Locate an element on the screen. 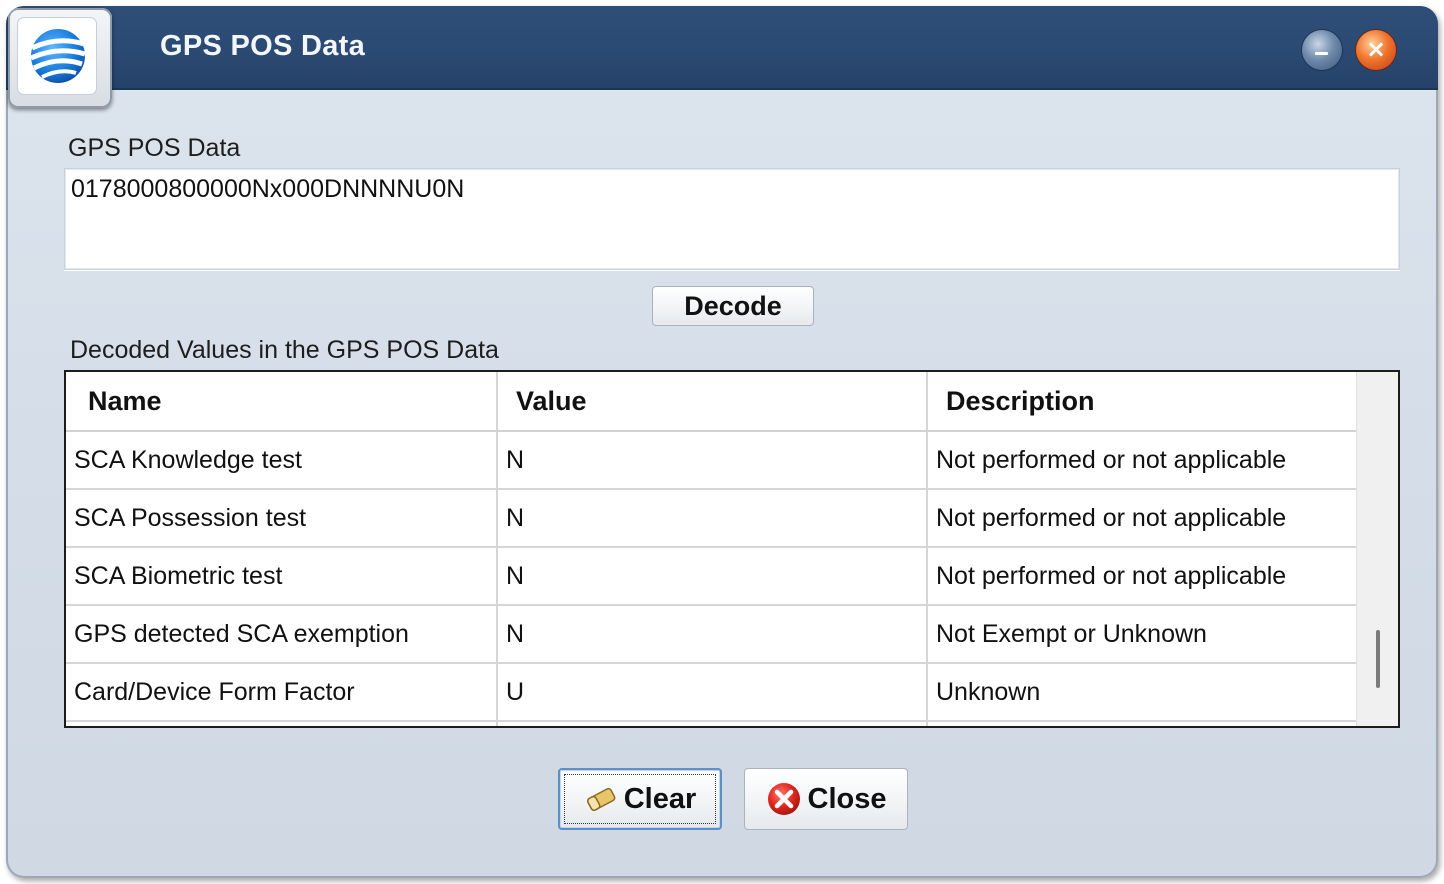  globe-logo-icon is located at coordinates (57, 56).